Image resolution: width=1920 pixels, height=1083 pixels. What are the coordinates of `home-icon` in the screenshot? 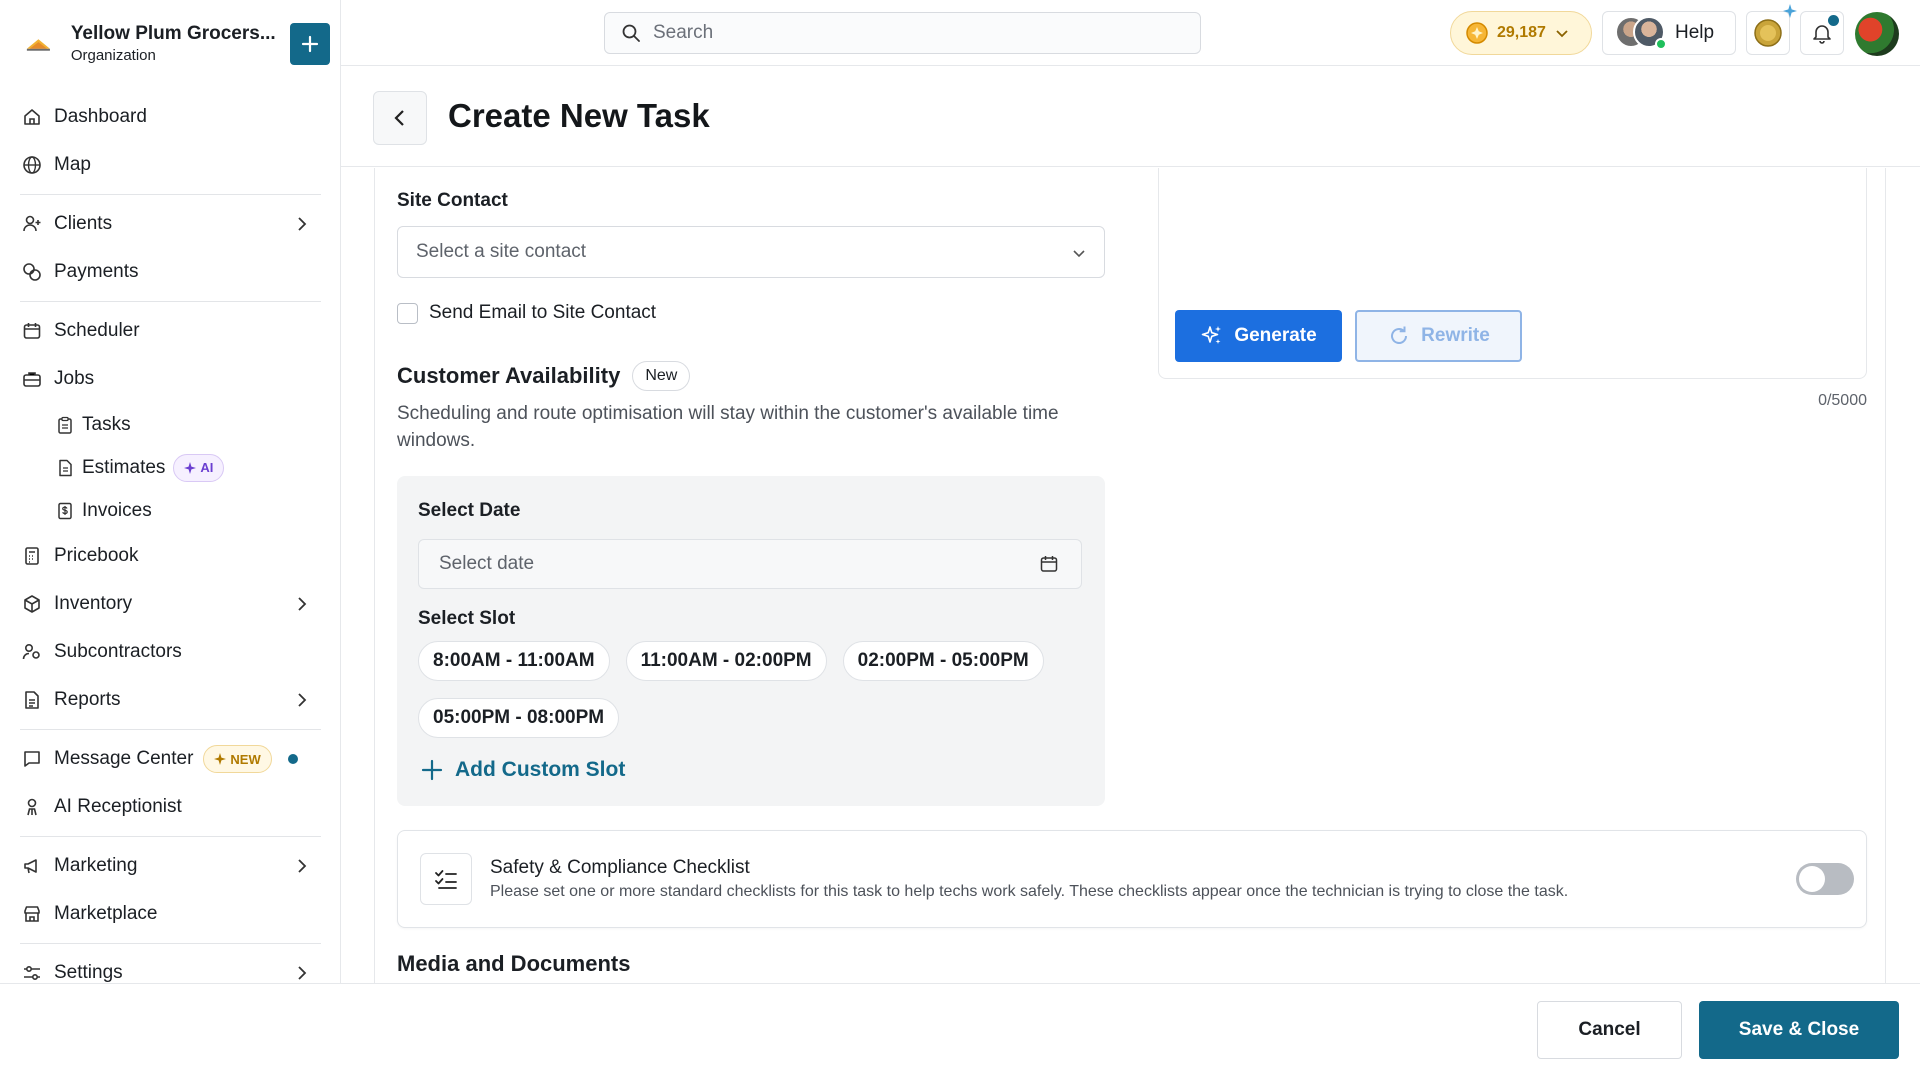 It's located at (32, 117).